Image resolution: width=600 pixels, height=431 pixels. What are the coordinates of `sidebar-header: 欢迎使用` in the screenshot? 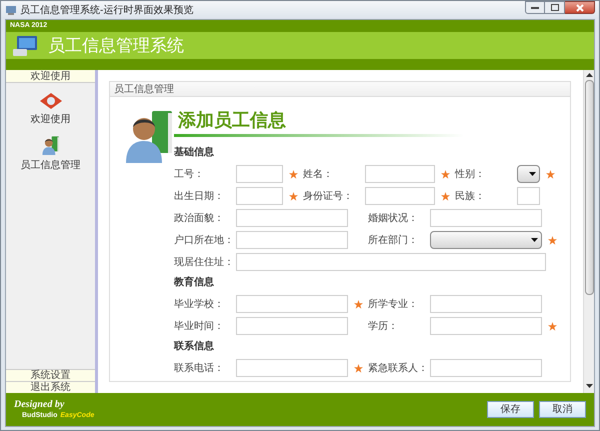 It's located at (50, 76).